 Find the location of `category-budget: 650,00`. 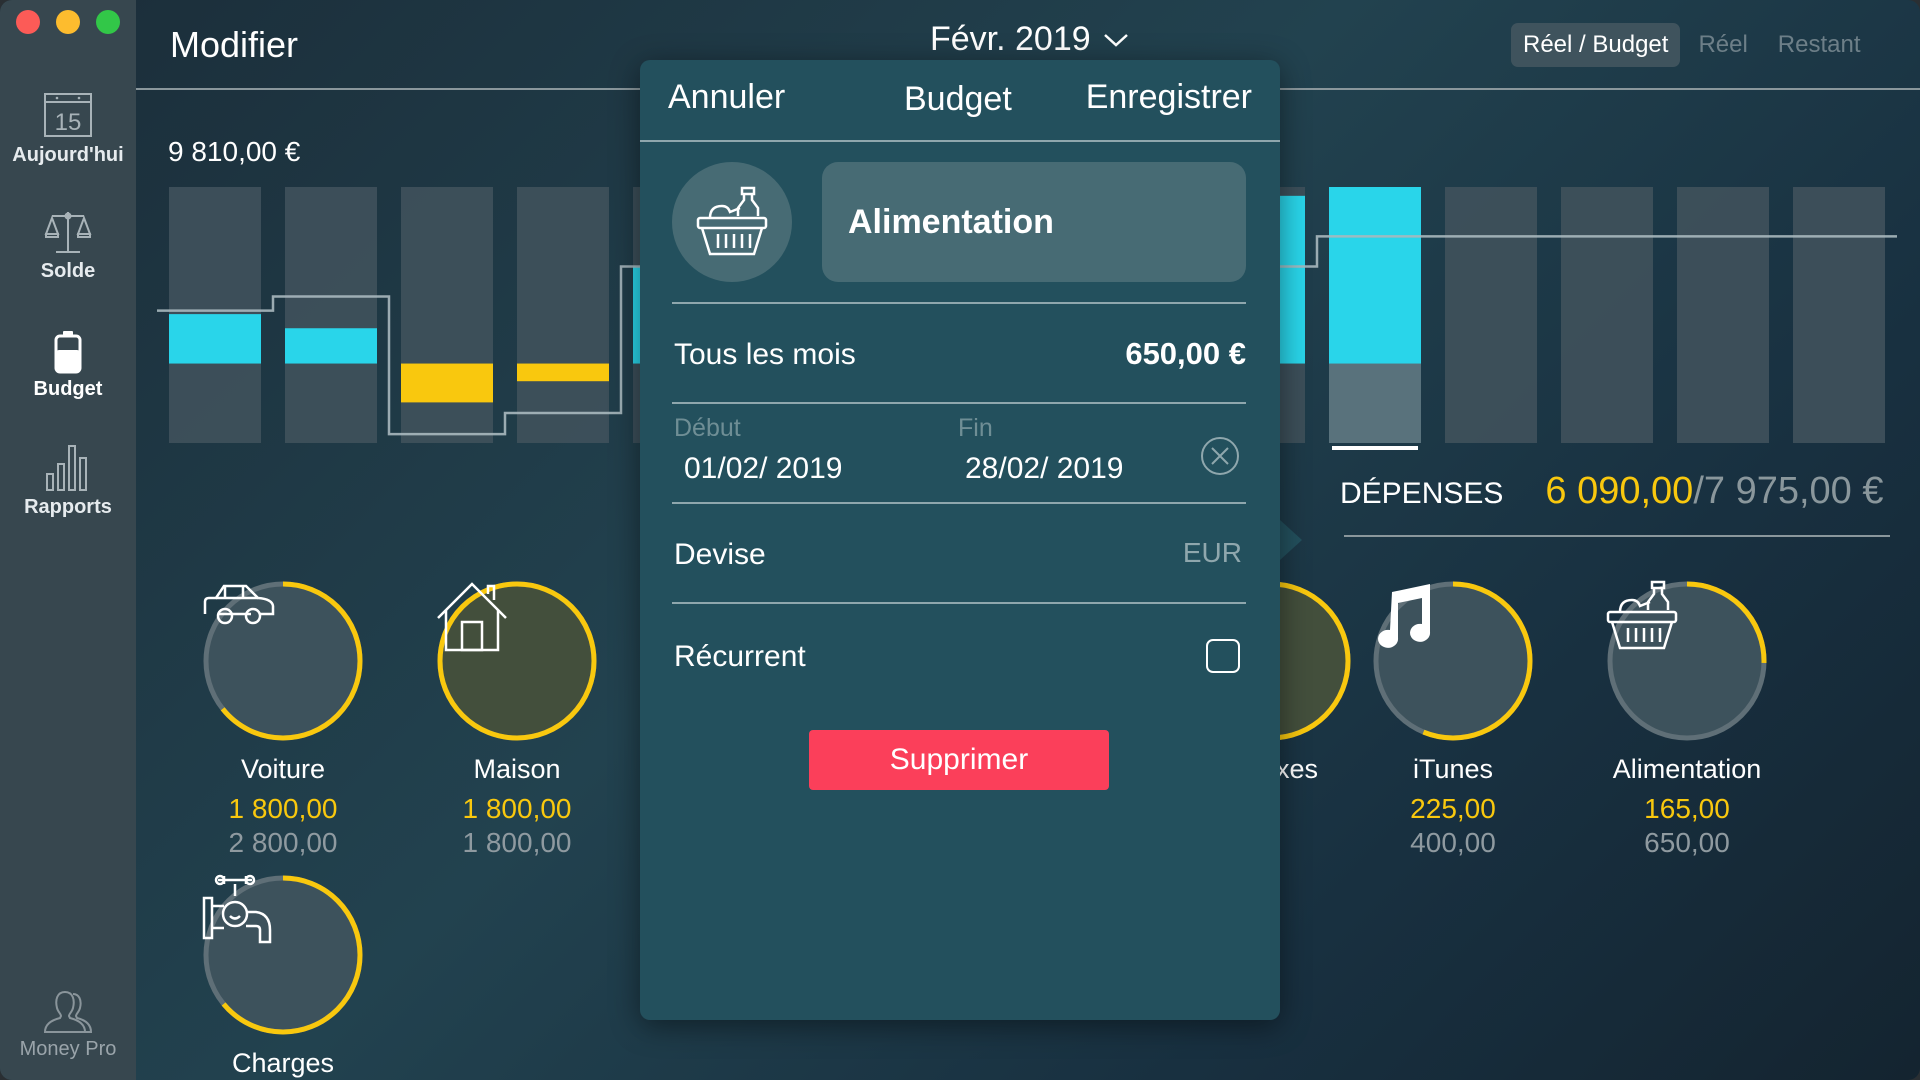

category-budget: 650,00 is located at coordinates (1687, 842).